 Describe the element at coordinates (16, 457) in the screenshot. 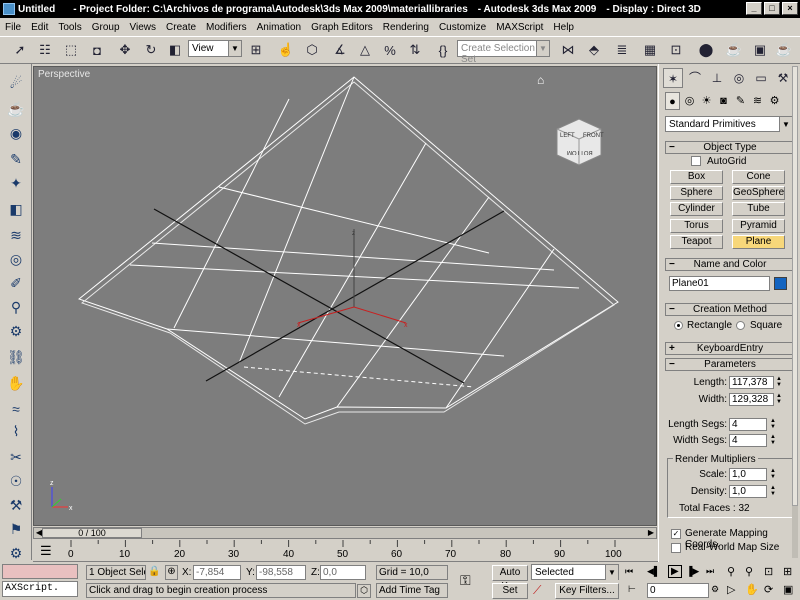

I see `cloth-icon: ✂` at that location.